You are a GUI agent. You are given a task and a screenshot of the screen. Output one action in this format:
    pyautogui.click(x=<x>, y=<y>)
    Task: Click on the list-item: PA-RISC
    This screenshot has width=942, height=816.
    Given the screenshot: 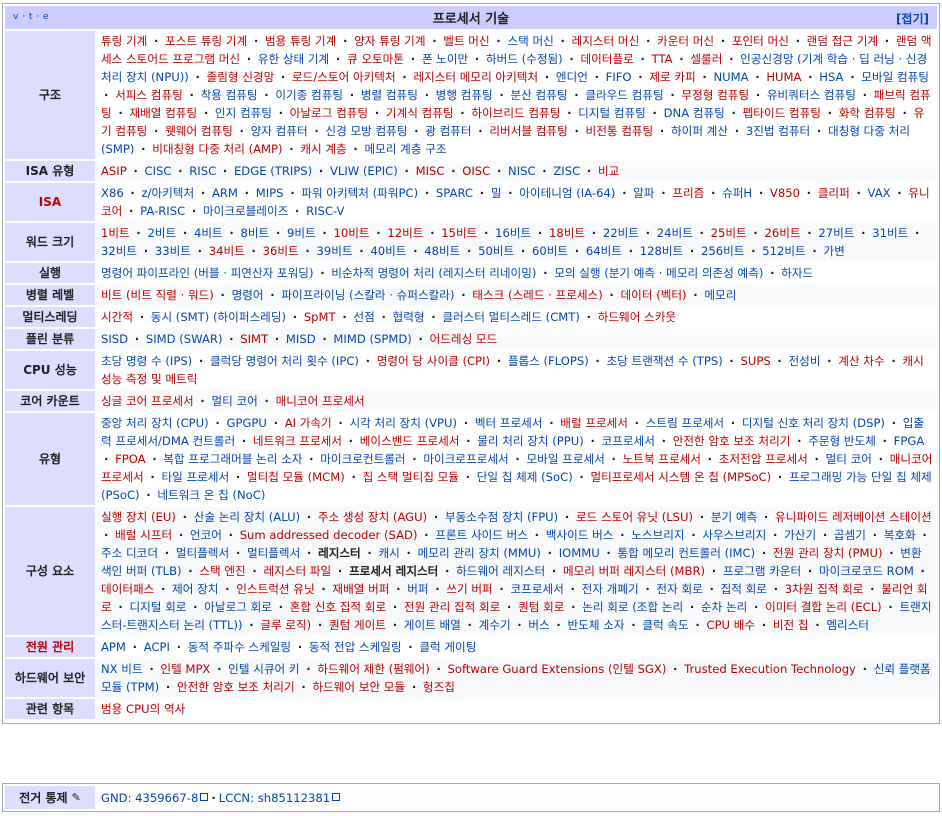 What is the action you would take?
    pyautogui.click(x=162, y=211)
    